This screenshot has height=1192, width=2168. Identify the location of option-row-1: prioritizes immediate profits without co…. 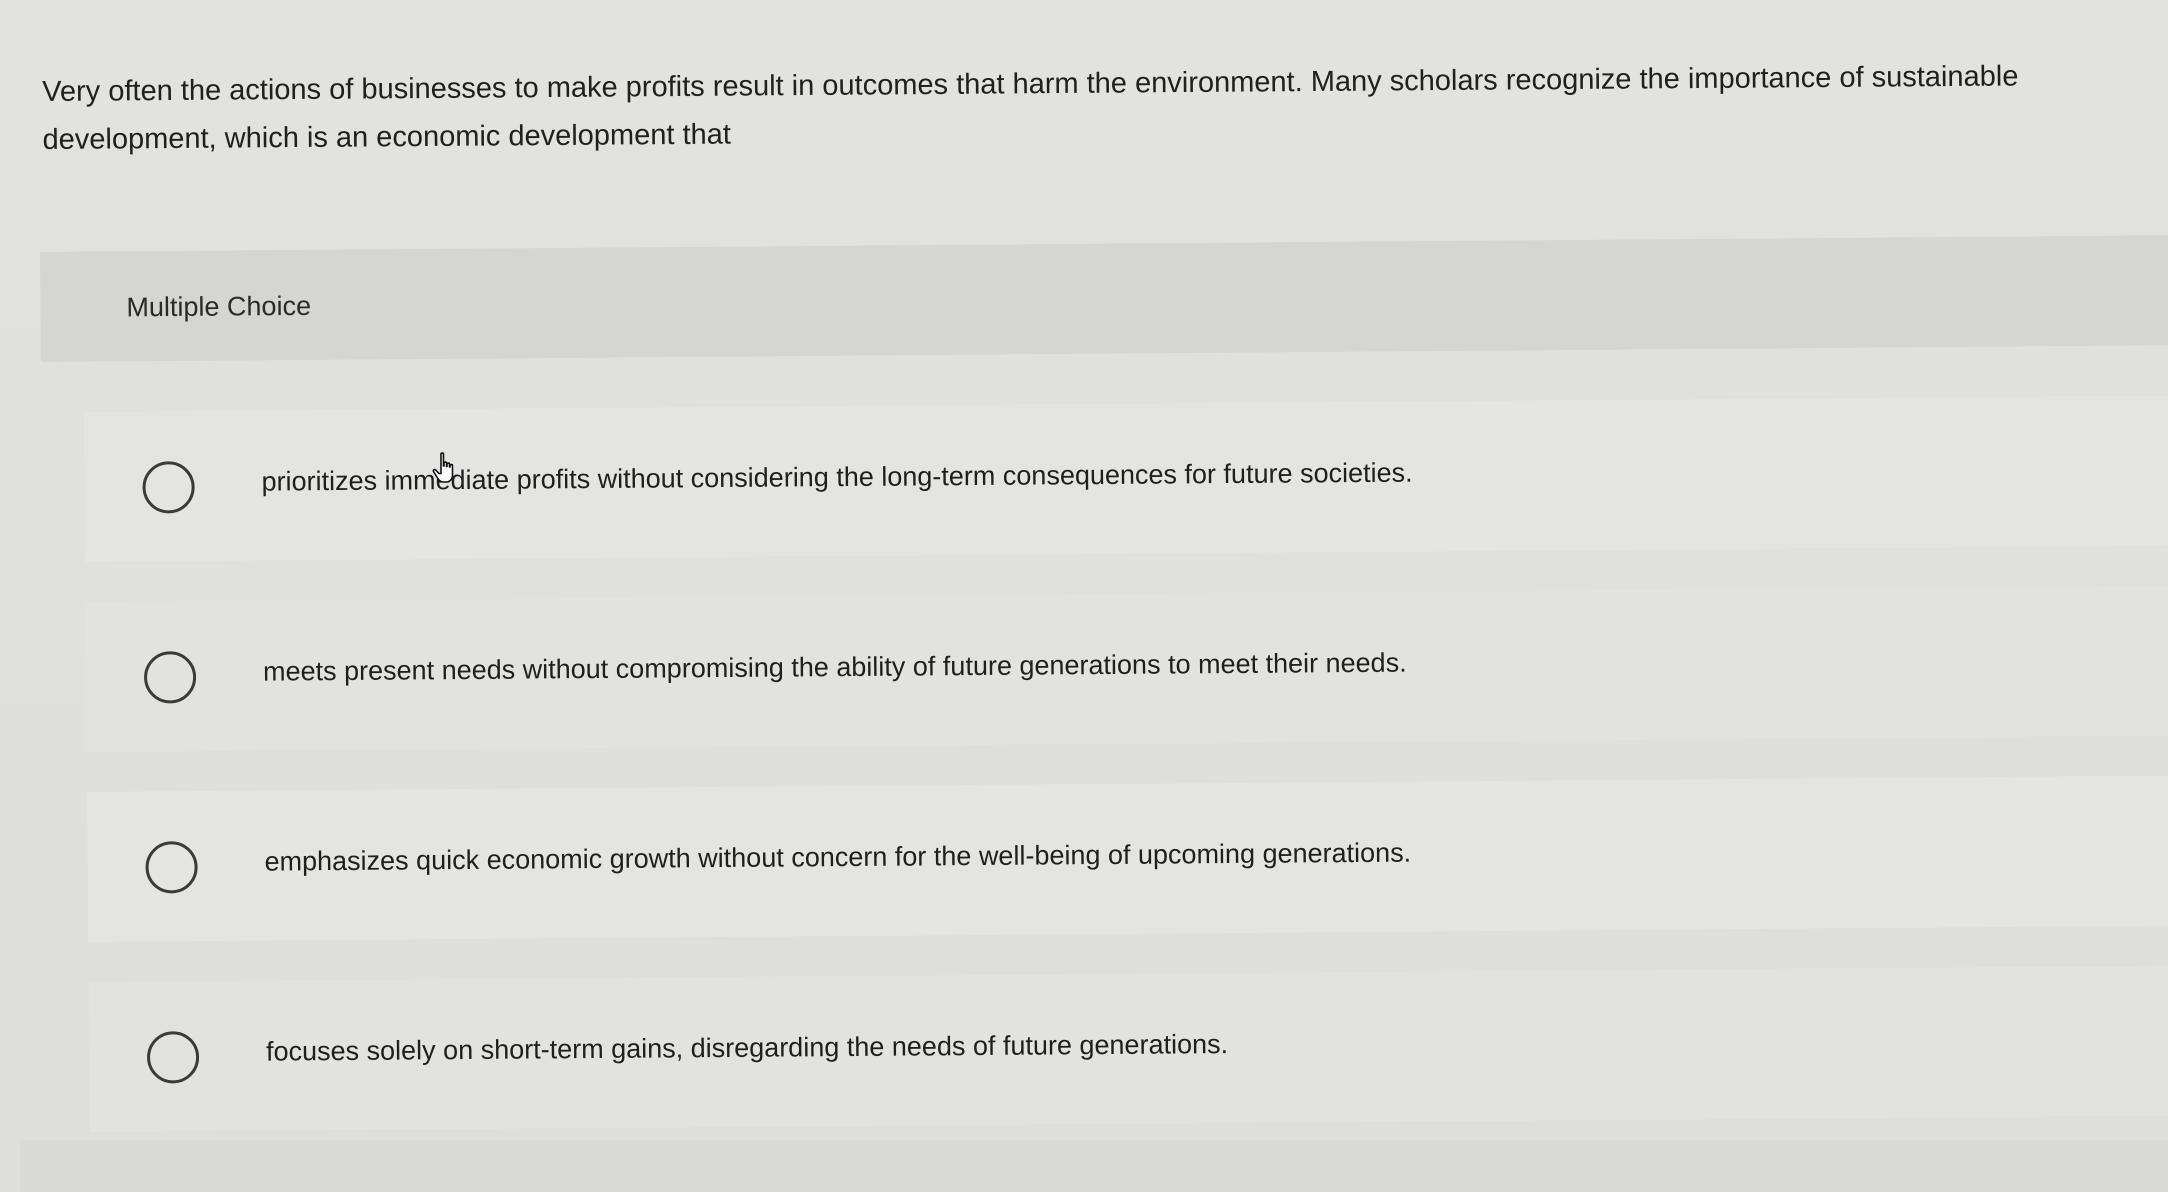
(1126, 478).